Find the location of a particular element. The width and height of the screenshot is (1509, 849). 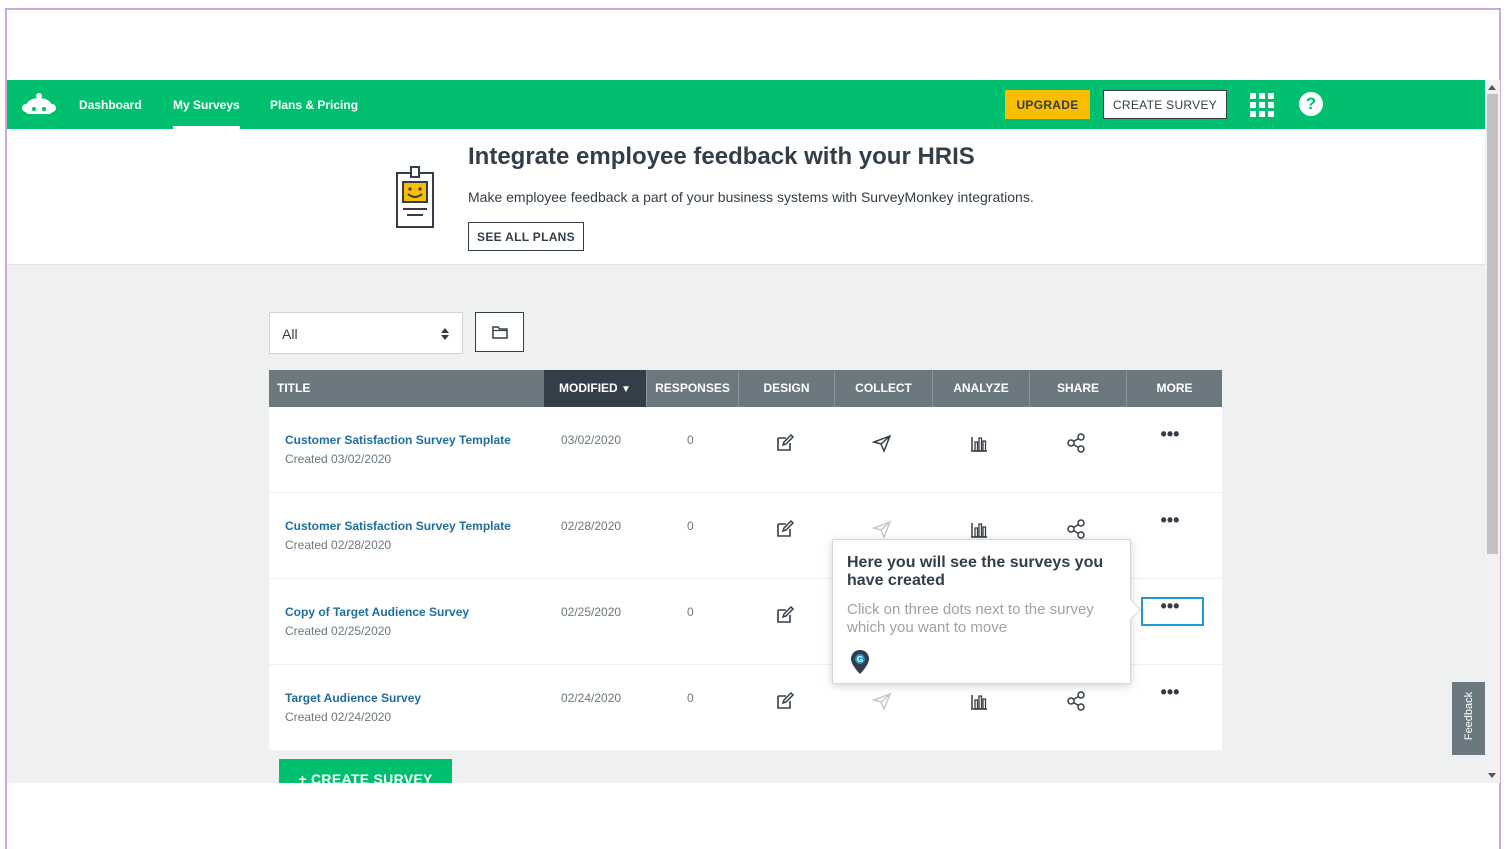

survey-created: Created 02/25/2020 is located at coordinates (338, 631).